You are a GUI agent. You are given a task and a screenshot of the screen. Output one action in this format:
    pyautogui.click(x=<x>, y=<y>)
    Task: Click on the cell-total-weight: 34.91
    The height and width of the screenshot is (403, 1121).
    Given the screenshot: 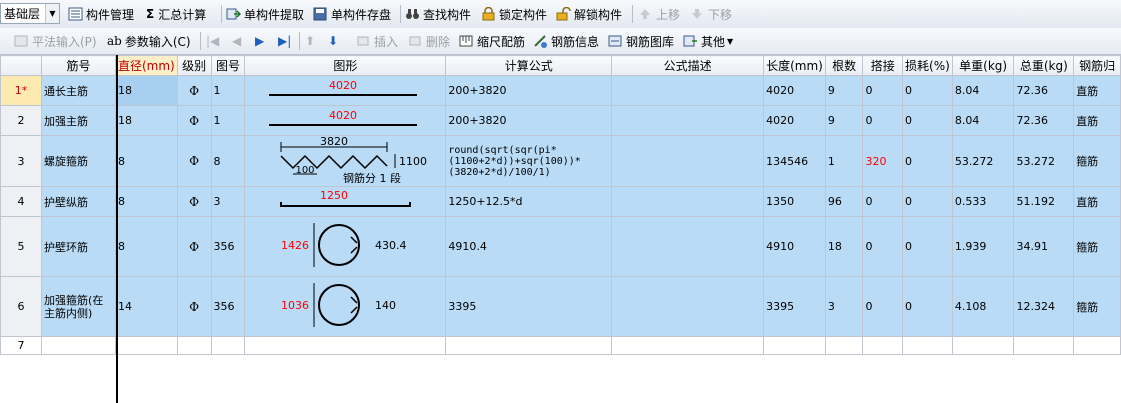 What is the action you would take?
    pyautogui.click(x=1044, y=246)
    